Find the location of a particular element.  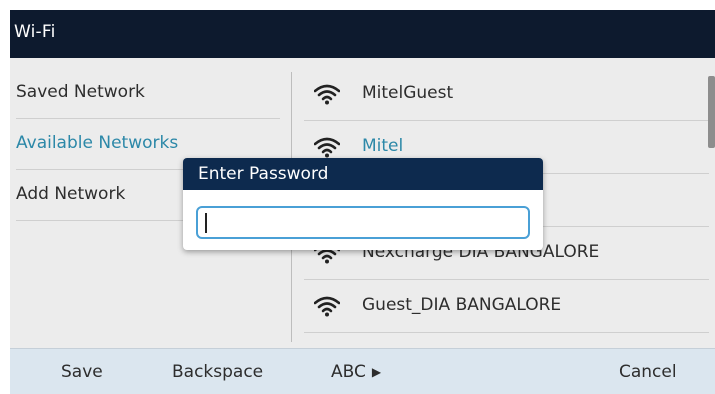

title-bar: Wi-Fi is located at coordinates (362, 34).